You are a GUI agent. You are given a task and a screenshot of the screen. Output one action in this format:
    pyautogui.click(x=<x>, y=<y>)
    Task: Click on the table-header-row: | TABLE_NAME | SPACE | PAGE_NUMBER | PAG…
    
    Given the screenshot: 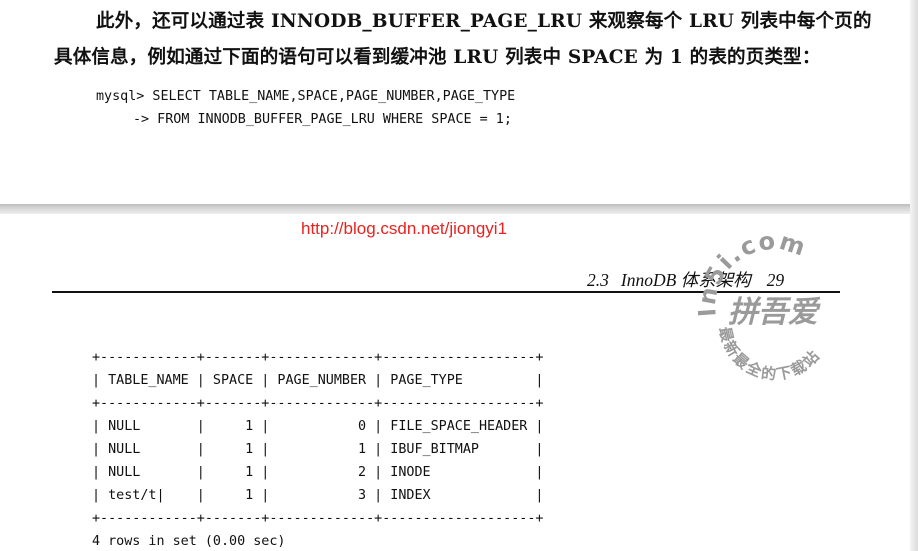 What is the action you would take?
    pyautogui.click(x=318, y=380)
    